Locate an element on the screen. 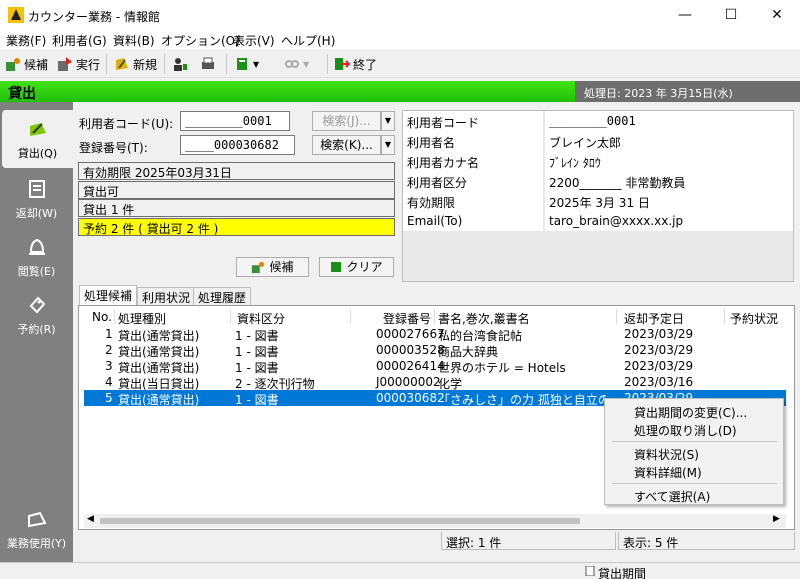 The image size is (800, 579). candidates-button: 候補 is located at coordinates (272, 267).